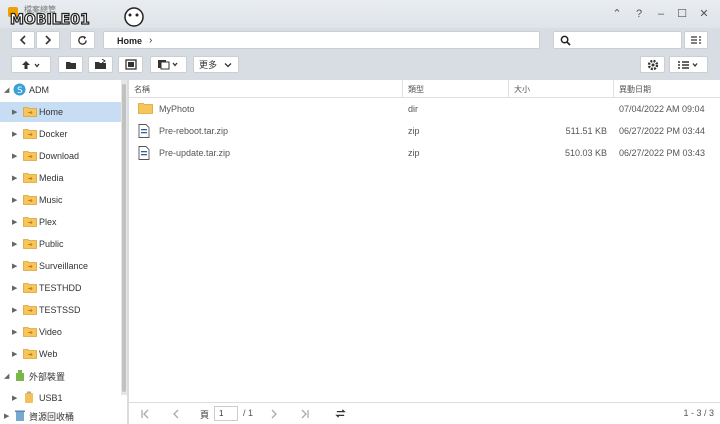 This screenshot has width=720, height=424. Describe the element at coordinates (704, 14) in the screenshot. I see `close-button: ✕` at that location.